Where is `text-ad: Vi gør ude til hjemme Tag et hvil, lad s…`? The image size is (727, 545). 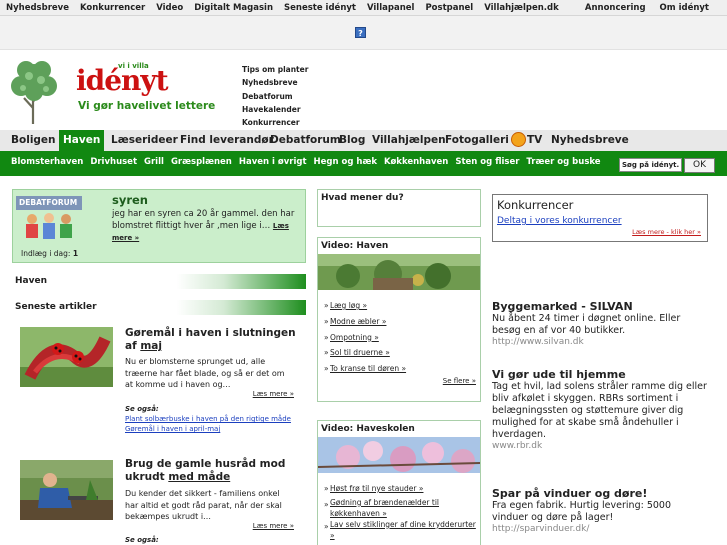
text-ad: Vi gør ude til hjemme Tag et hvil, lad s… is located at coordinates (599, 409).